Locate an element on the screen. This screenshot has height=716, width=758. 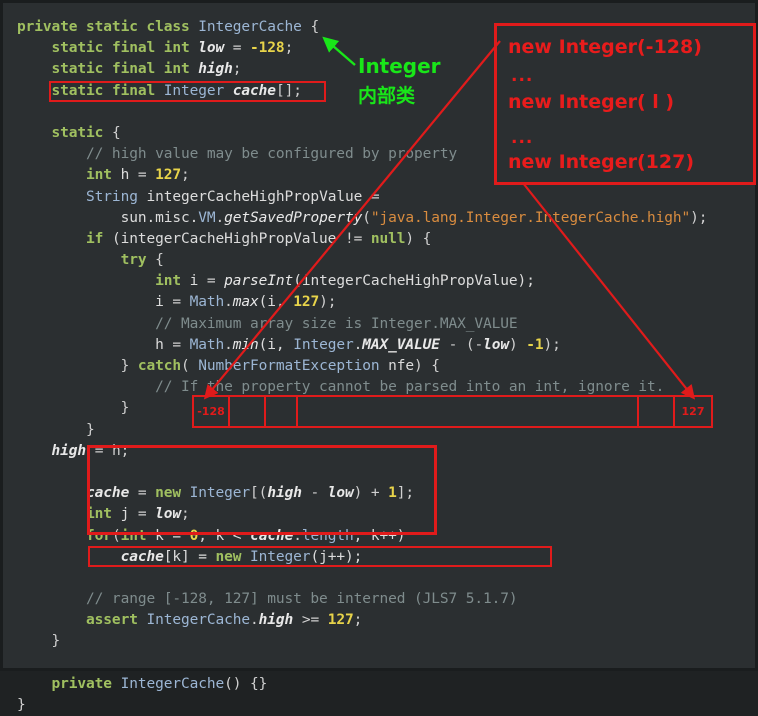
code-line: i = Math.max(i, 127); is located at coordinates (380, 302).